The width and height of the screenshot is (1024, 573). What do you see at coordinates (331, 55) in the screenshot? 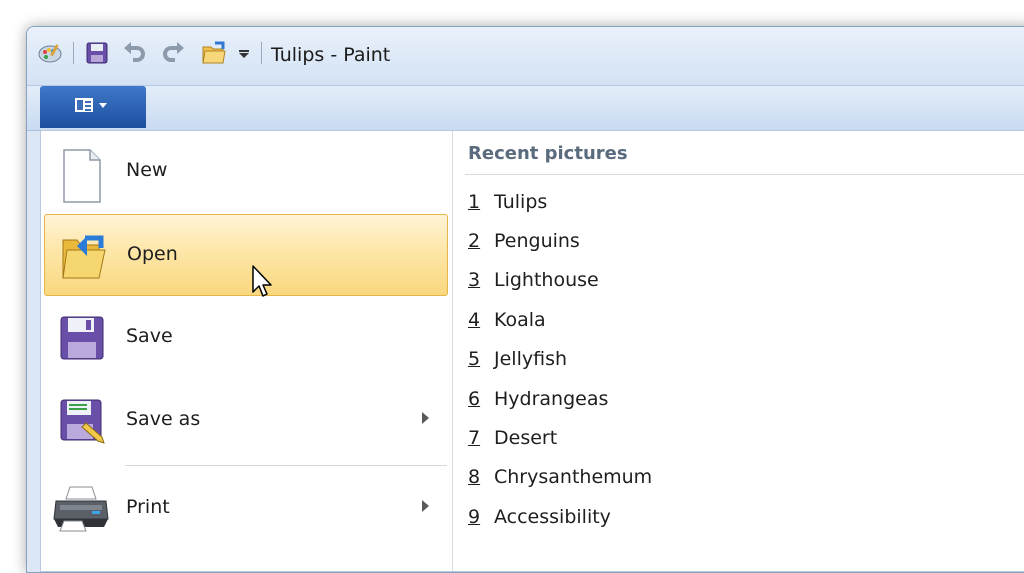
I see `window-title: Tulips - Paint` at bounding box center [331, 55].